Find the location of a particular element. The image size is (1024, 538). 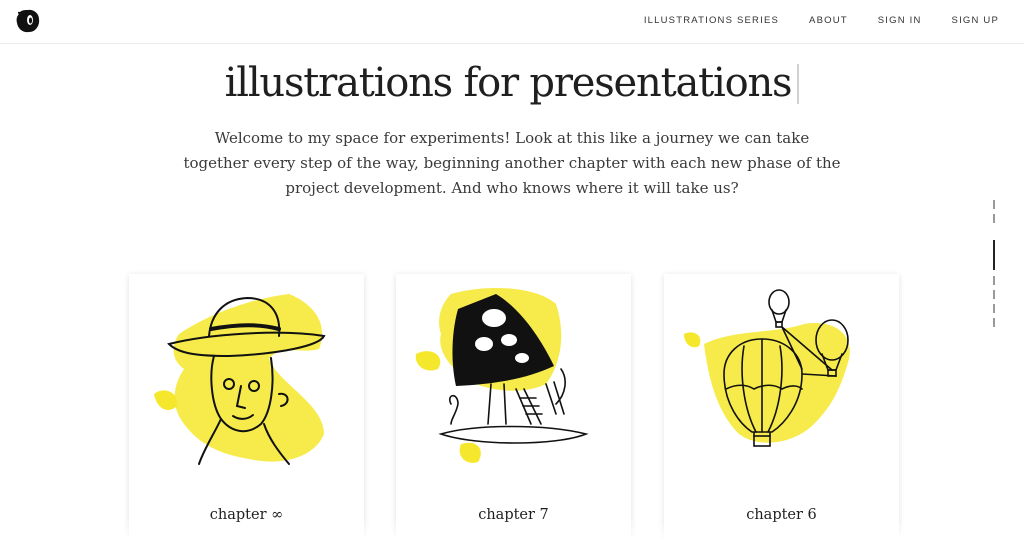

chapter-card: chapter ∞ is located at coordinates (246, 406).